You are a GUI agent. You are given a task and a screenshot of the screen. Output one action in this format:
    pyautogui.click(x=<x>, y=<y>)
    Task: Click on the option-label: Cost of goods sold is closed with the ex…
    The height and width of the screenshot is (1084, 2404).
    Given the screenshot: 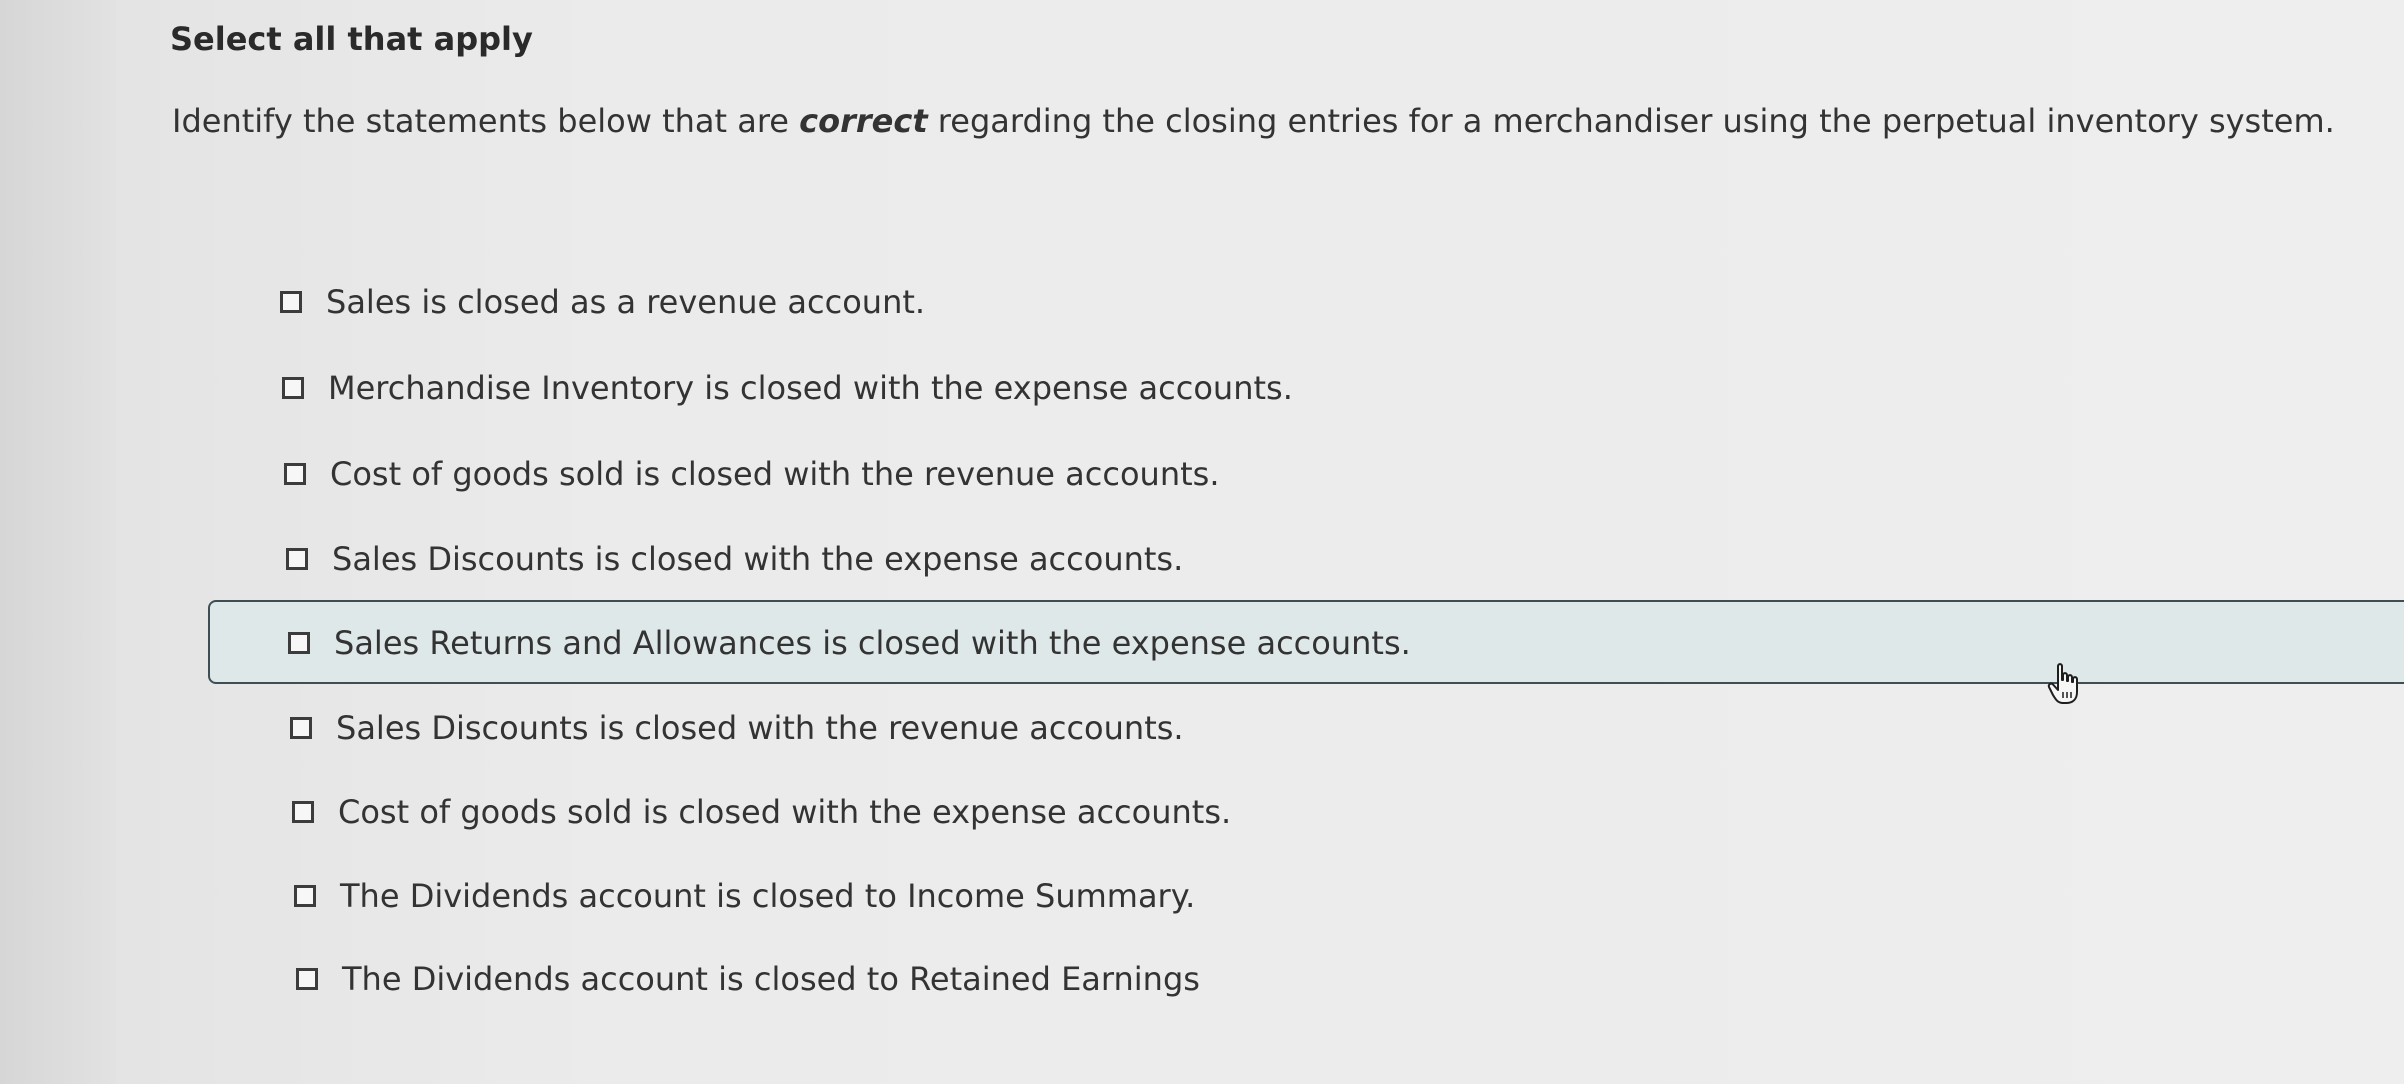 What is the action you would take?
    pyautogui.click(x=785, y=812)
    